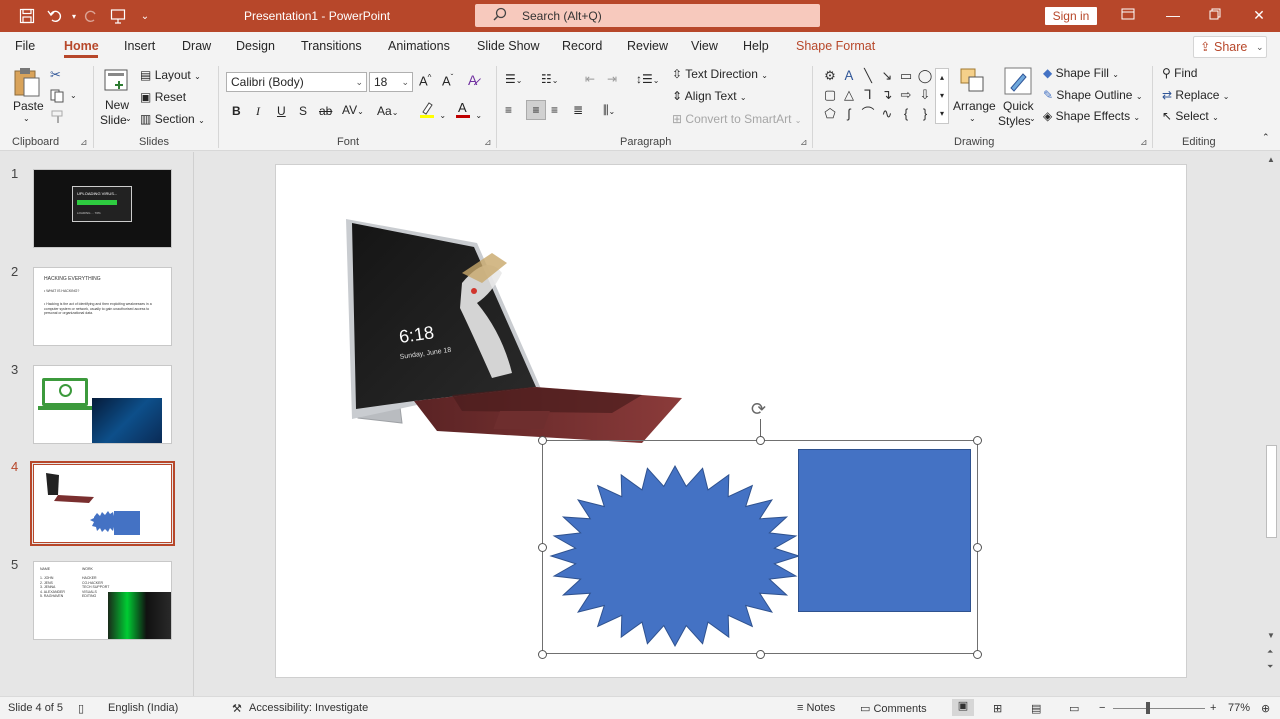  What do you see at coordinates (1270, 667) in the screenshot?
I see `next-slide-icon: ⏷` at bounding box center [1270, 667].